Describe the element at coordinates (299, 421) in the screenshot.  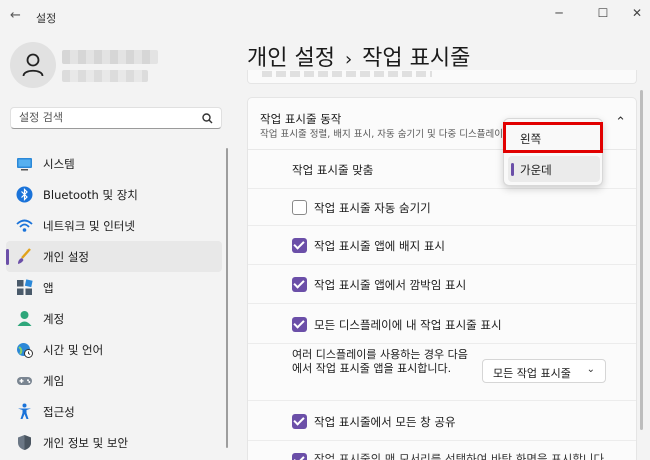
I see `share-windows-checkbox` at that location.